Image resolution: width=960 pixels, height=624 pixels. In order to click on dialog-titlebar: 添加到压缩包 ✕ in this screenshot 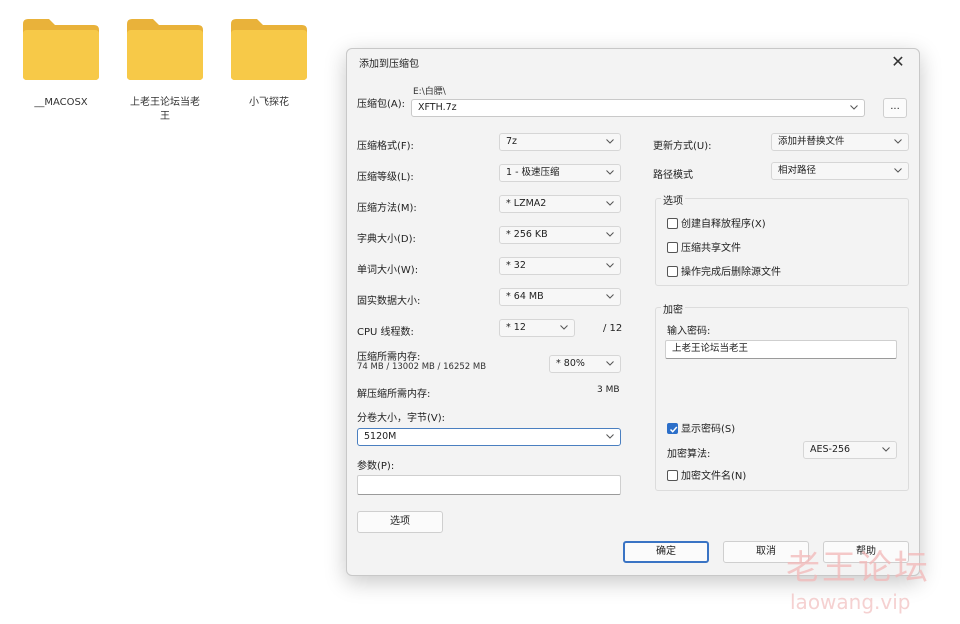, I will do `click(633, 62)`.